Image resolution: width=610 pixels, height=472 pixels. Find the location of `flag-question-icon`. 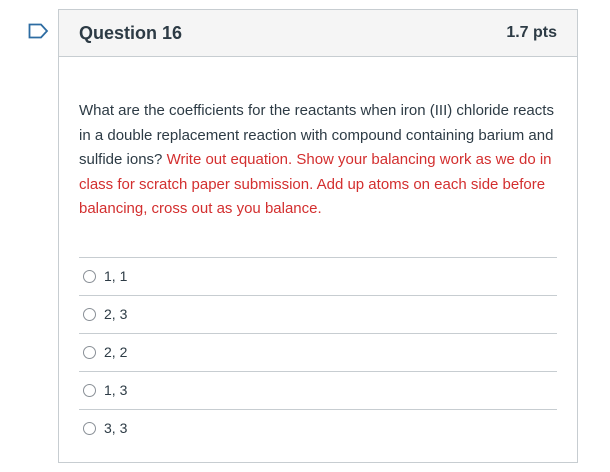

flag-question-icon is located at coordinates (38, 31).